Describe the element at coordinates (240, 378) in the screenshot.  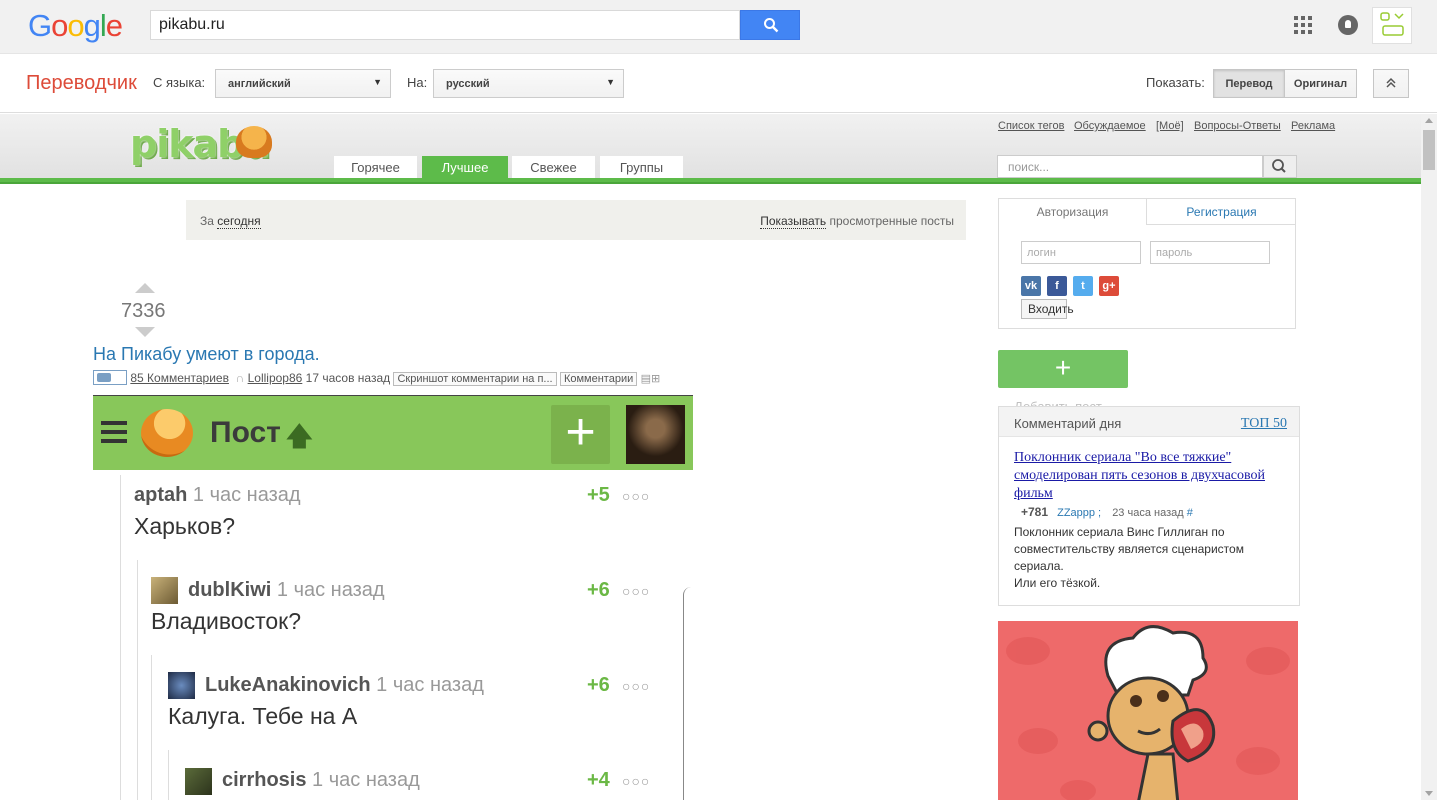
I see `author-icon: ∩` at that location.